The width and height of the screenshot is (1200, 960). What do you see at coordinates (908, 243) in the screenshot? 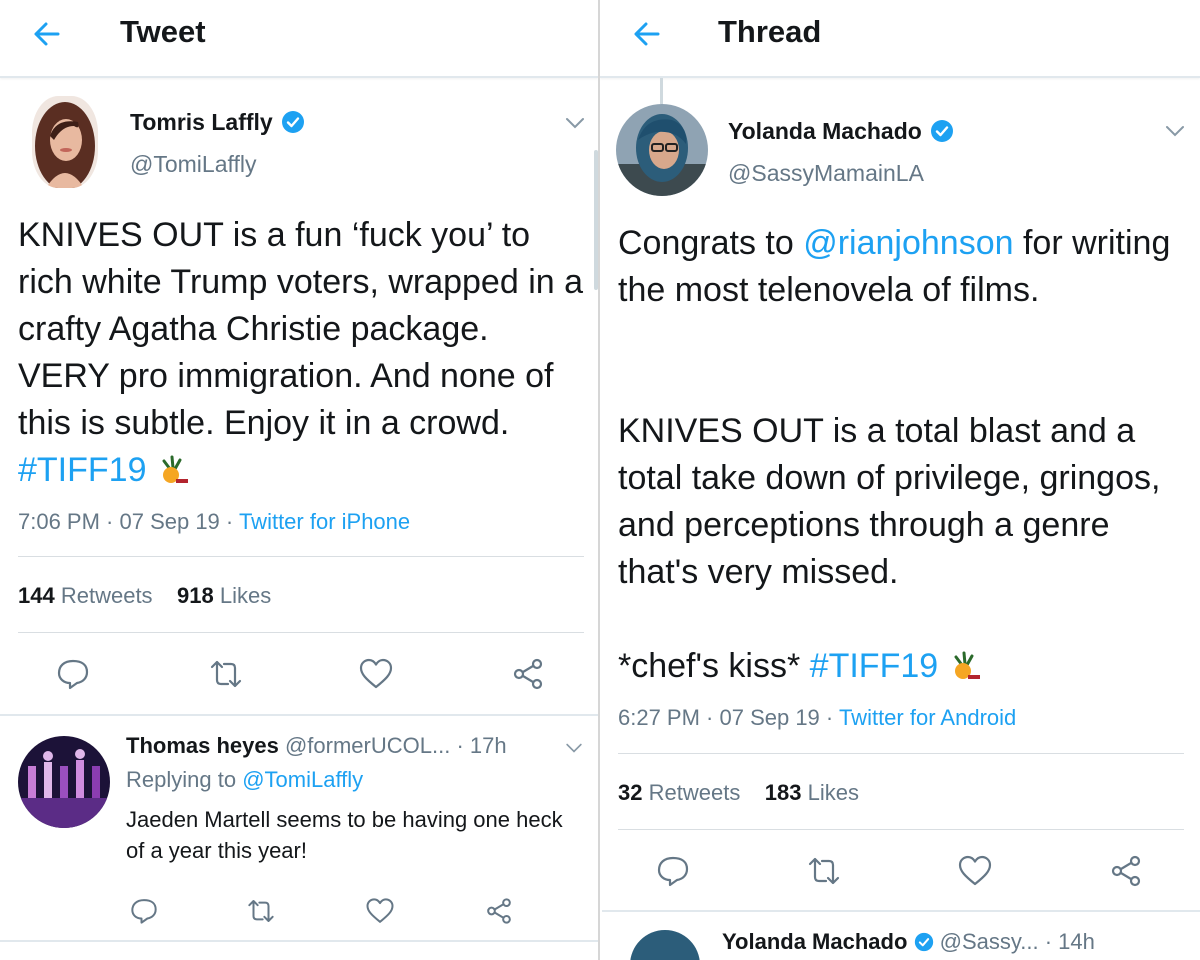
I see `mention-link: @rianjohnson` at bounding box center [908, 243].